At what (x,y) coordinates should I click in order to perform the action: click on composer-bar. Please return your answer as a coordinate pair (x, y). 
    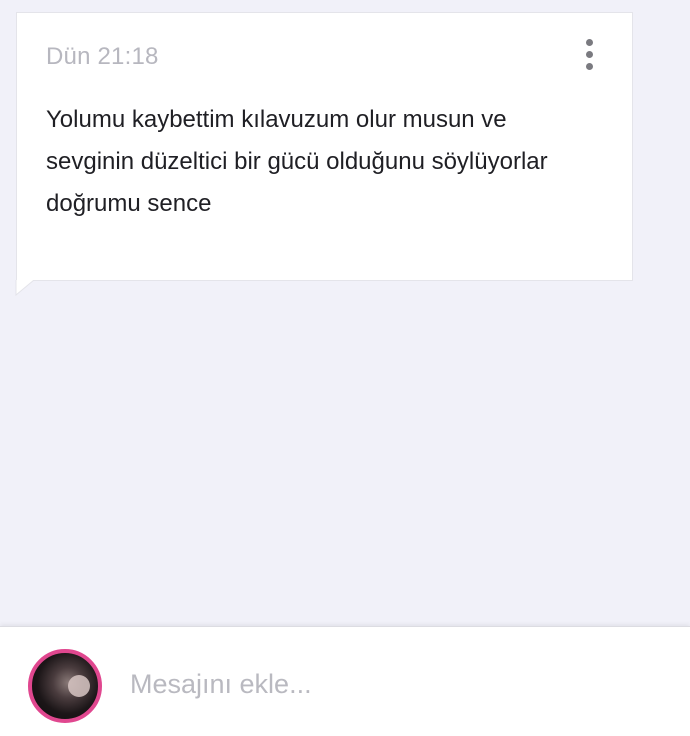
    Looking at the image, I should click on (345, 681).